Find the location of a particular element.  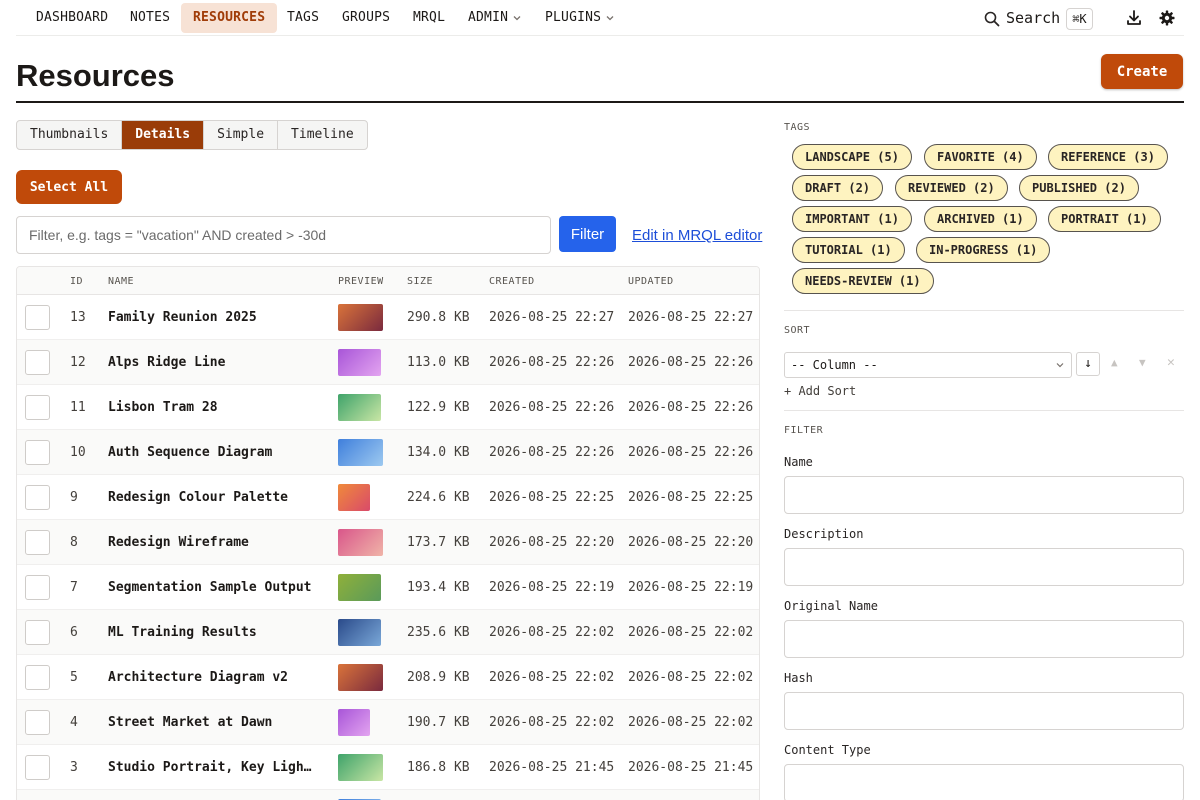

row-name: Alps Ridge Line is located at coordinates (166, 362).